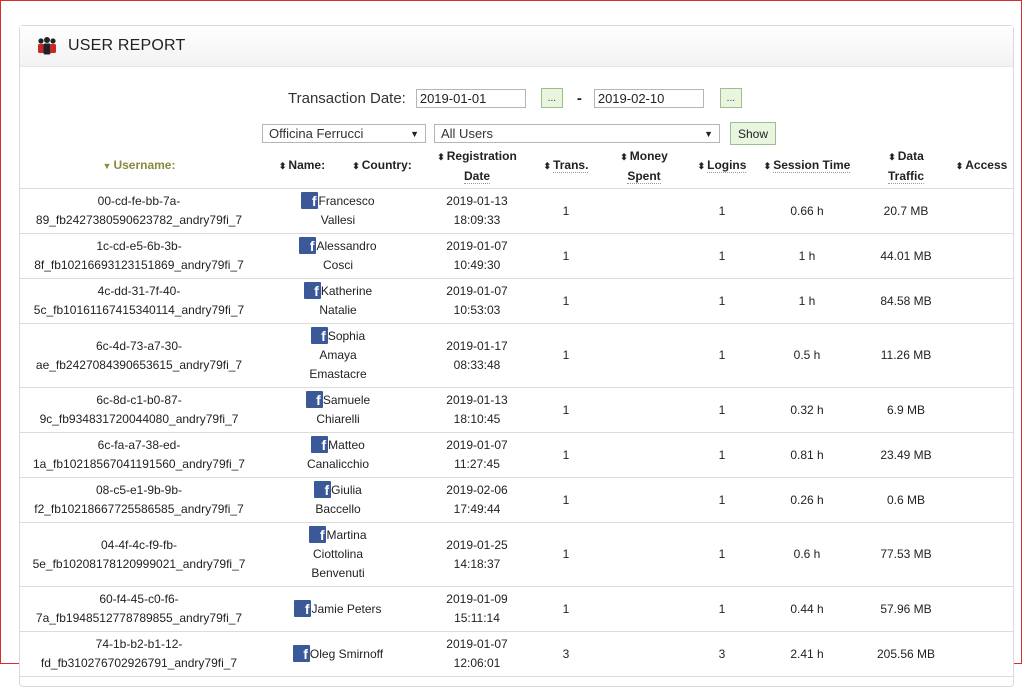  I want to click on registration-date-cell: 2019-01-07 11:27:45, so click(477, 455).